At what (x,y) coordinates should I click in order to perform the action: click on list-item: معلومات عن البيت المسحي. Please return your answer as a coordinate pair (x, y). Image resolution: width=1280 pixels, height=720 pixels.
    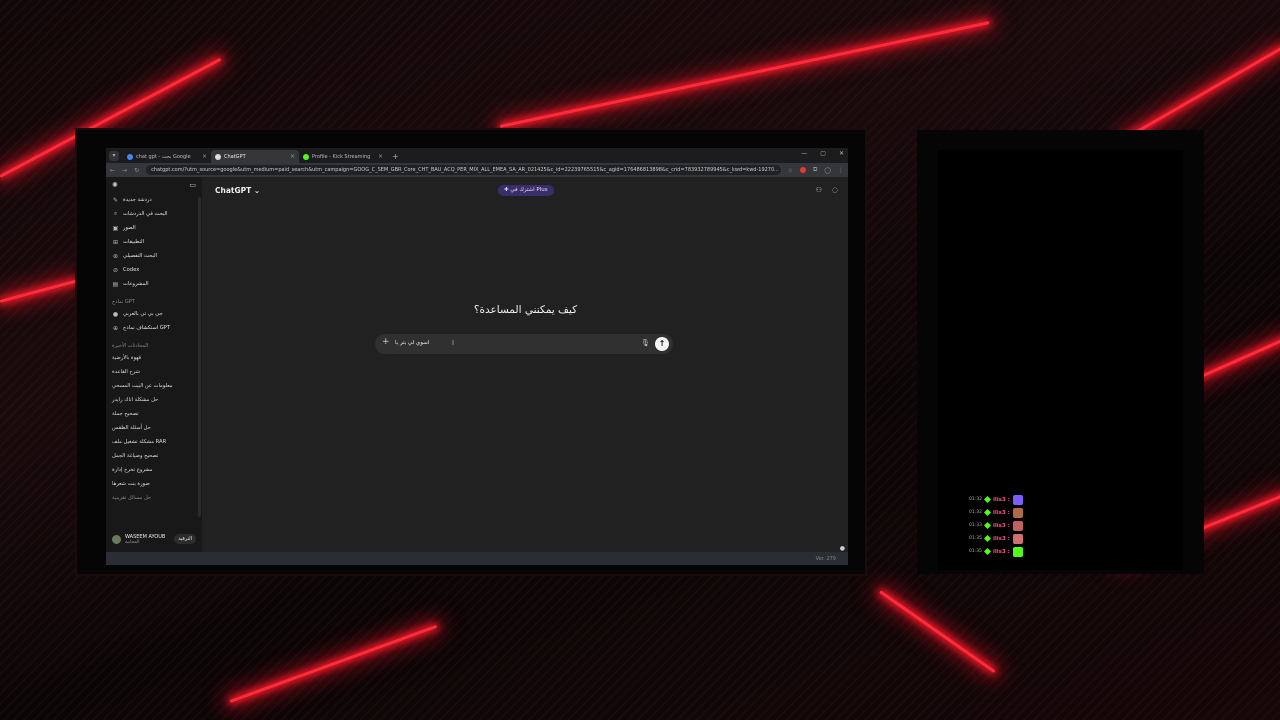
    Looking at the image, I should click on (154, 386).